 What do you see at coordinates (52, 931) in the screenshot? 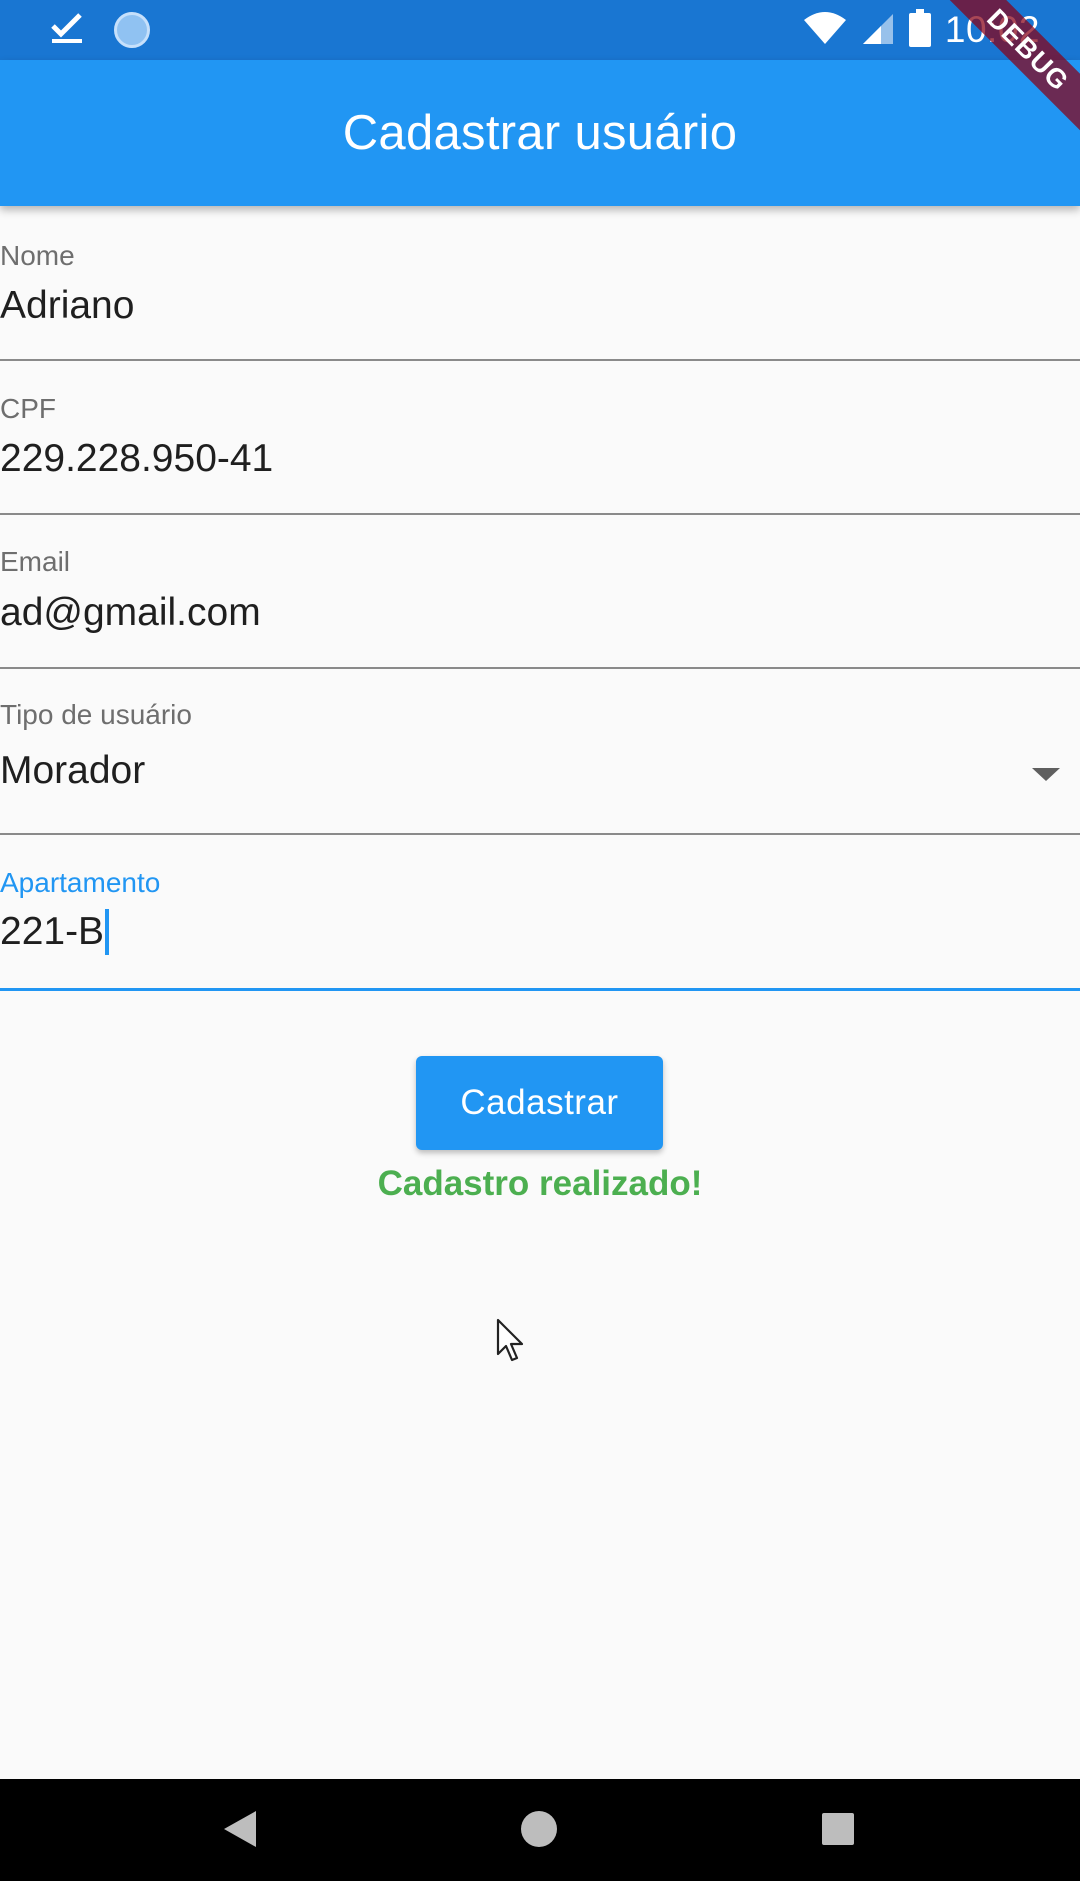
I see `apartamento-value: 221-B` at bounding box center [52, 931].